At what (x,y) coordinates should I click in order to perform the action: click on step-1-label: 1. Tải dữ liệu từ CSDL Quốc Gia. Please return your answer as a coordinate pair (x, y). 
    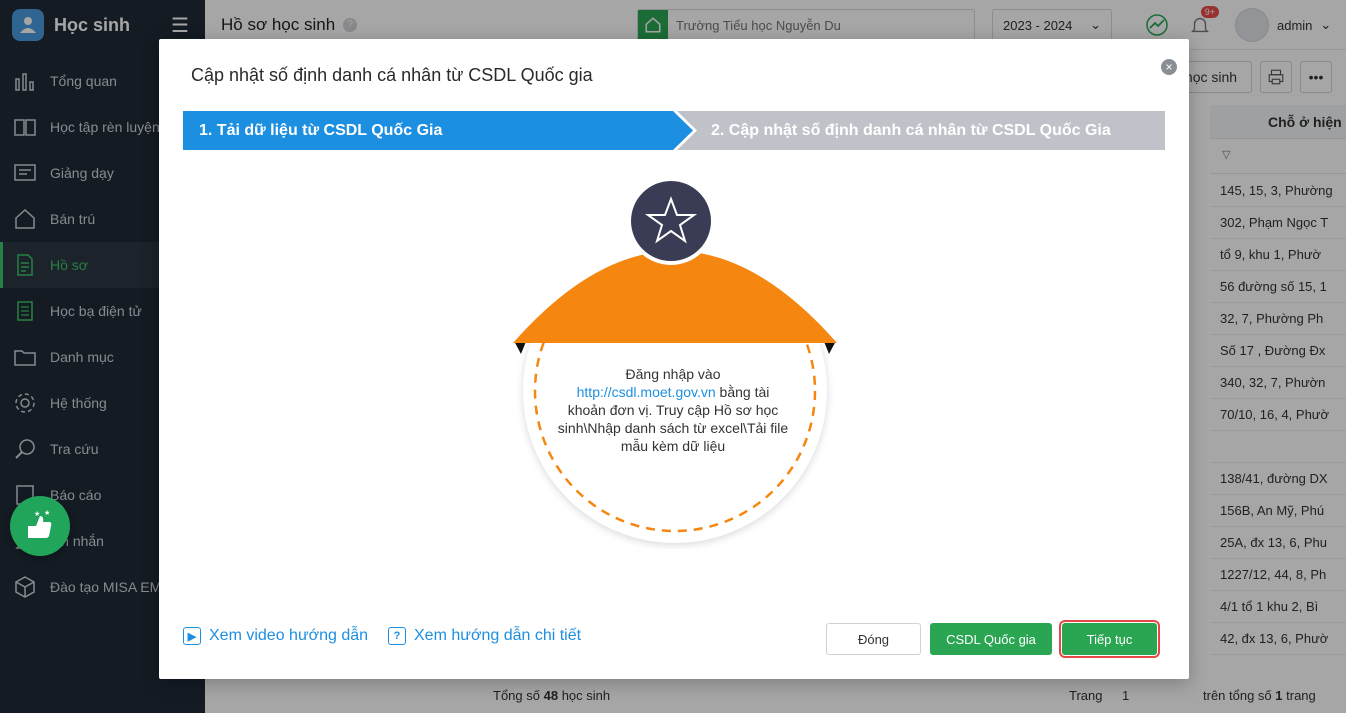
    Looking at the image, I should click on (321, 130).